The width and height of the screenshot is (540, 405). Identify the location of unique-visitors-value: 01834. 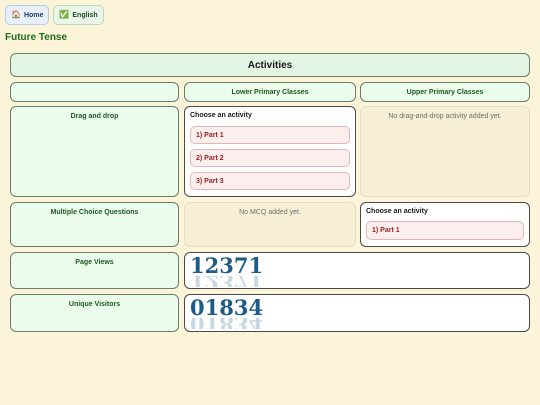
(227, 307).